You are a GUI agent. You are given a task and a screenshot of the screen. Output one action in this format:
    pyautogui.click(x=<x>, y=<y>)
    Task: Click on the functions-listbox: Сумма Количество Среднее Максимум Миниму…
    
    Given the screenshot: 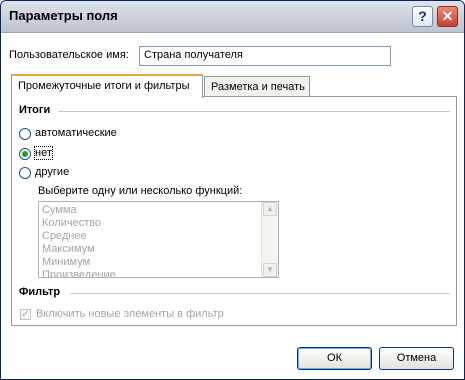 What is the action you would take?
    pyautogui.click(x=158, y=239)
    